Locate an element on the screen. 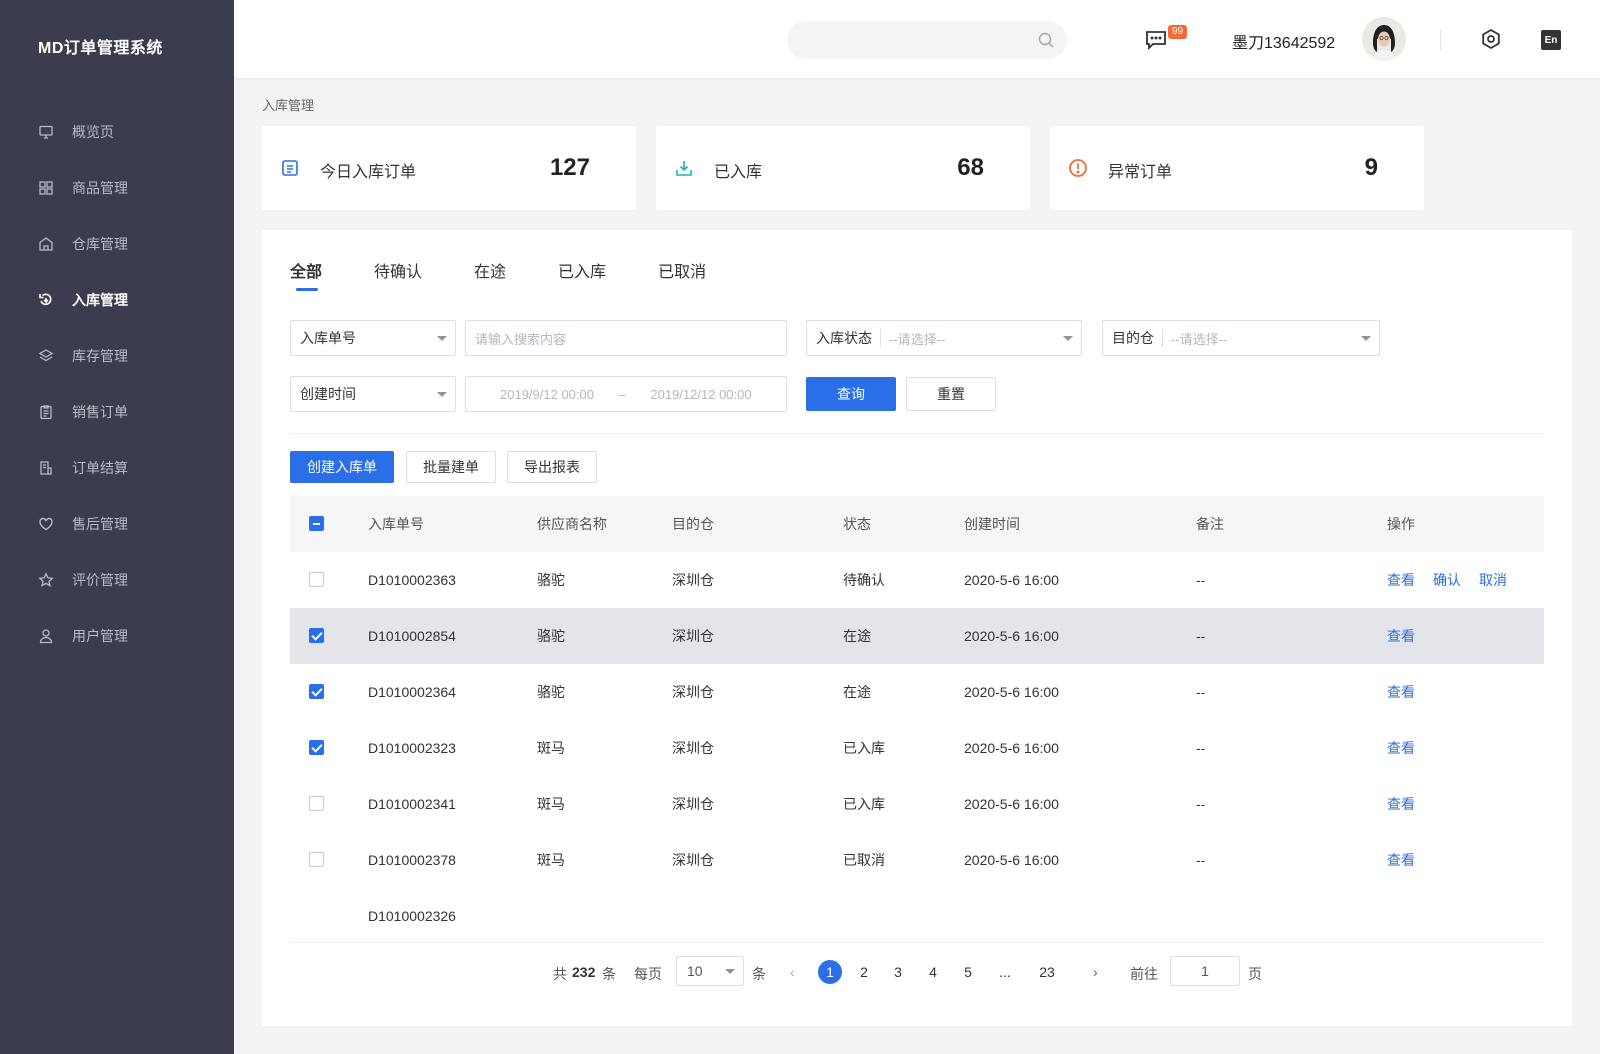  page-1: 1 is located at coordinates (830, 972).